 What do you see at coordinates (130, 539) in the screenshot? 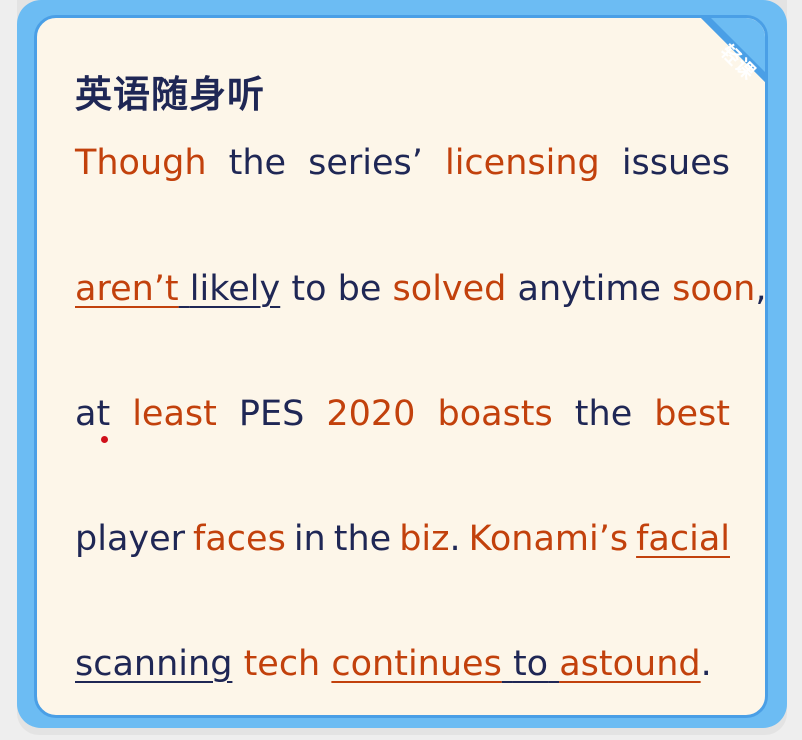
I see `word: player` at bounding box center [130, 539].